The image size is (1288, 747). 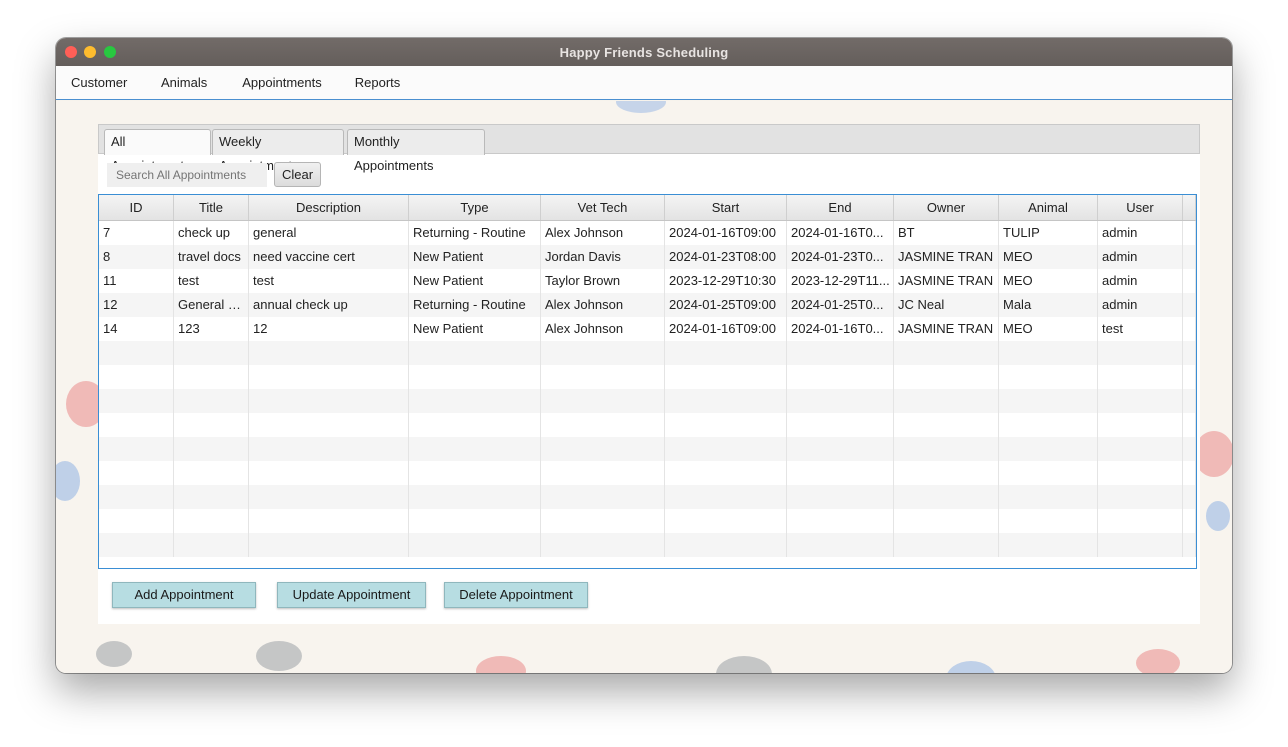 I want to click on column-header: Vet Tech, so click(x=603, y=207).